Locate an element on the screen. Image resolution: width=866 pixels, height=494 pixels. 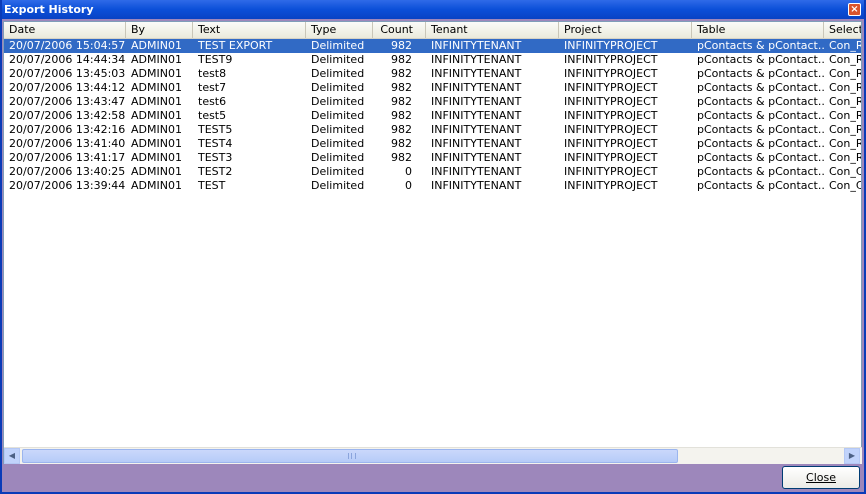
cell-date: 20/07/2006 13:41:40 is located at coordinates (67, 143).